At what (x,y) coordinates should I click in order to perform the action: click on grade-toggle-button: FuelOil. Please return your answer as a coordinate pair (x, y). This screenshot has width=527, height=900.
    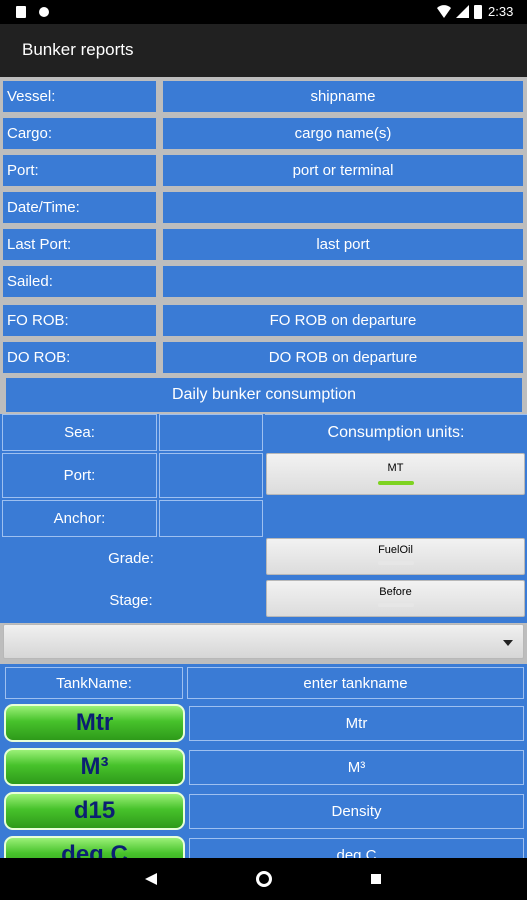
    Looking at the image, I should click on (395, 556).